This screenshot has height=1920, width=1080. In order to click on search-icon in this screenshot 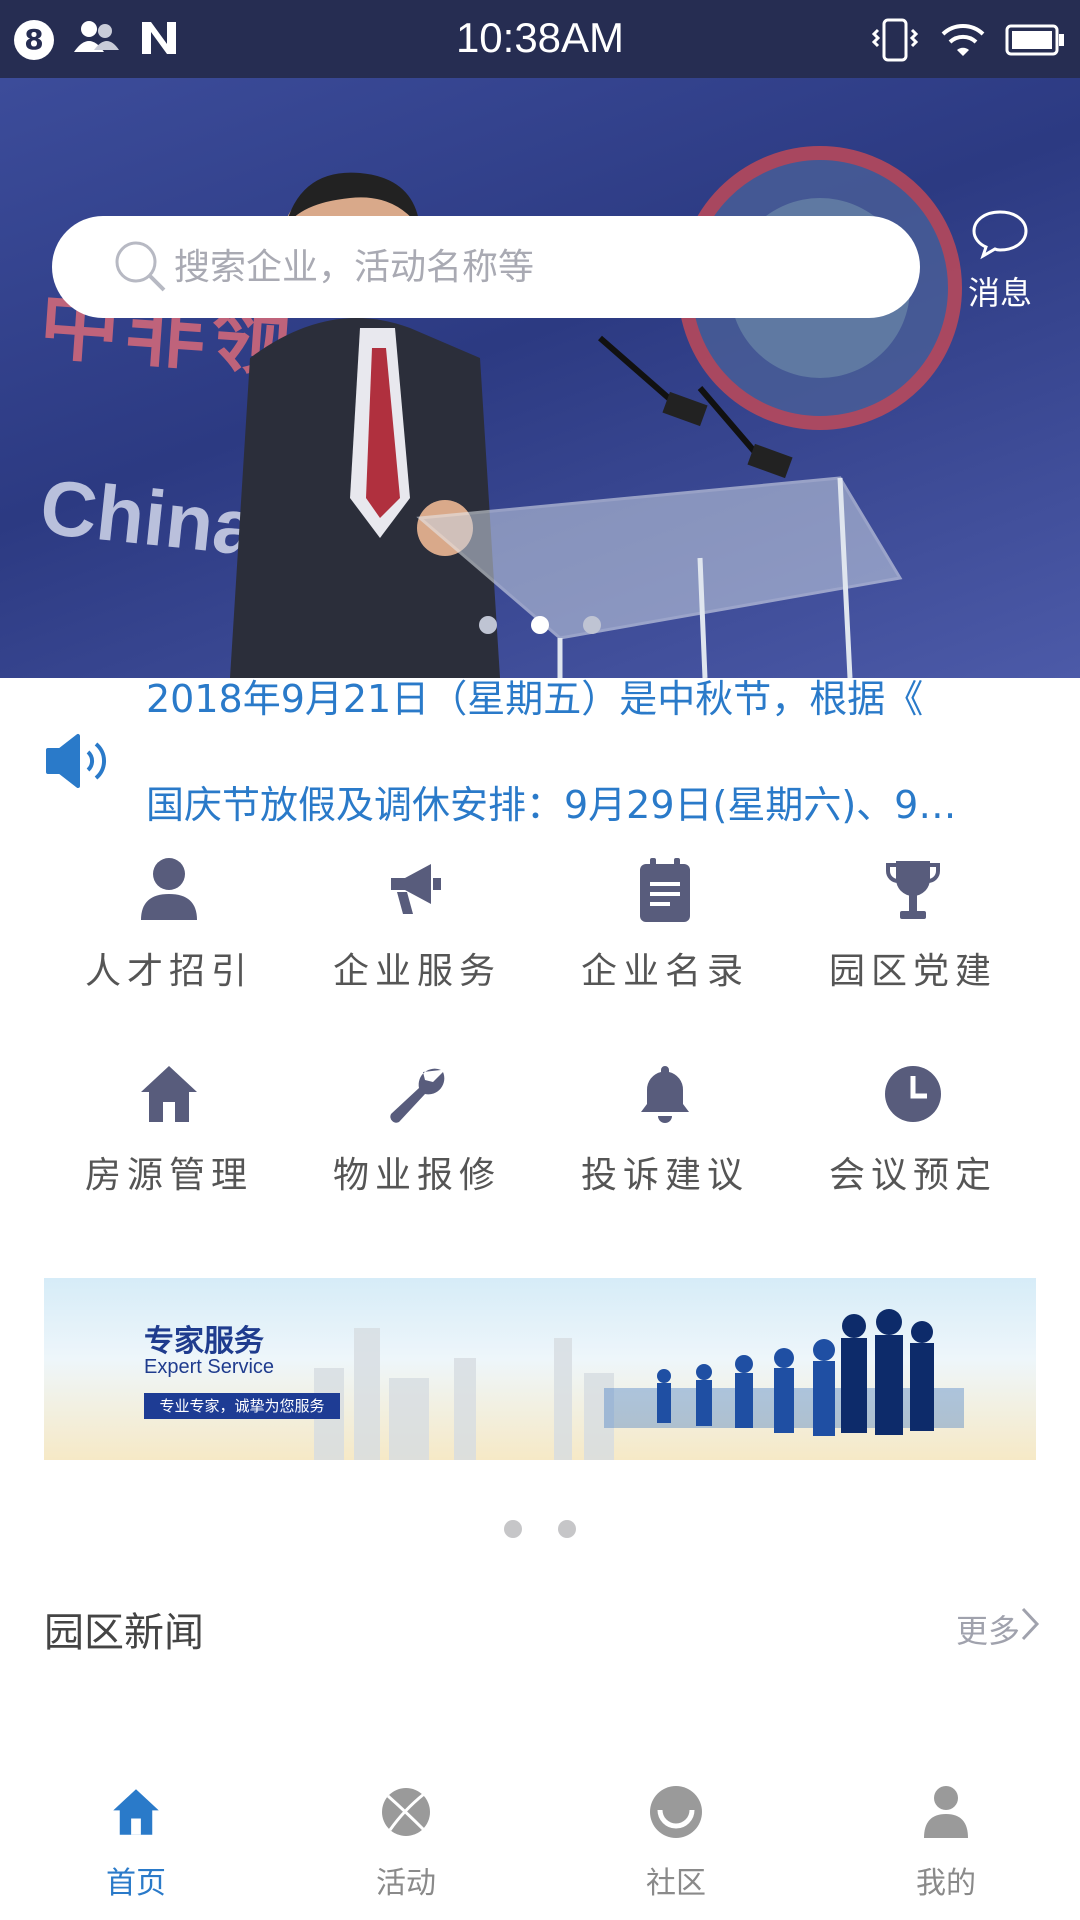, I will do `click(140, 266)`.